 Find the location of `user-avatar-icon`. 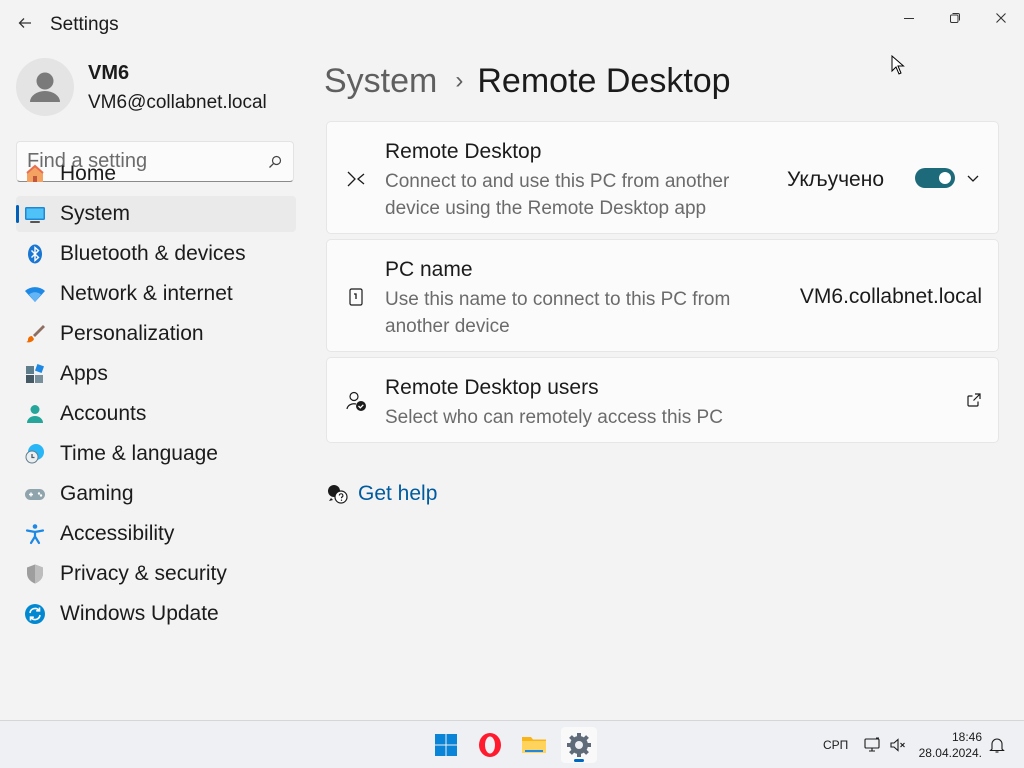

user-avatar-icon is located at coordinates (45, 87).